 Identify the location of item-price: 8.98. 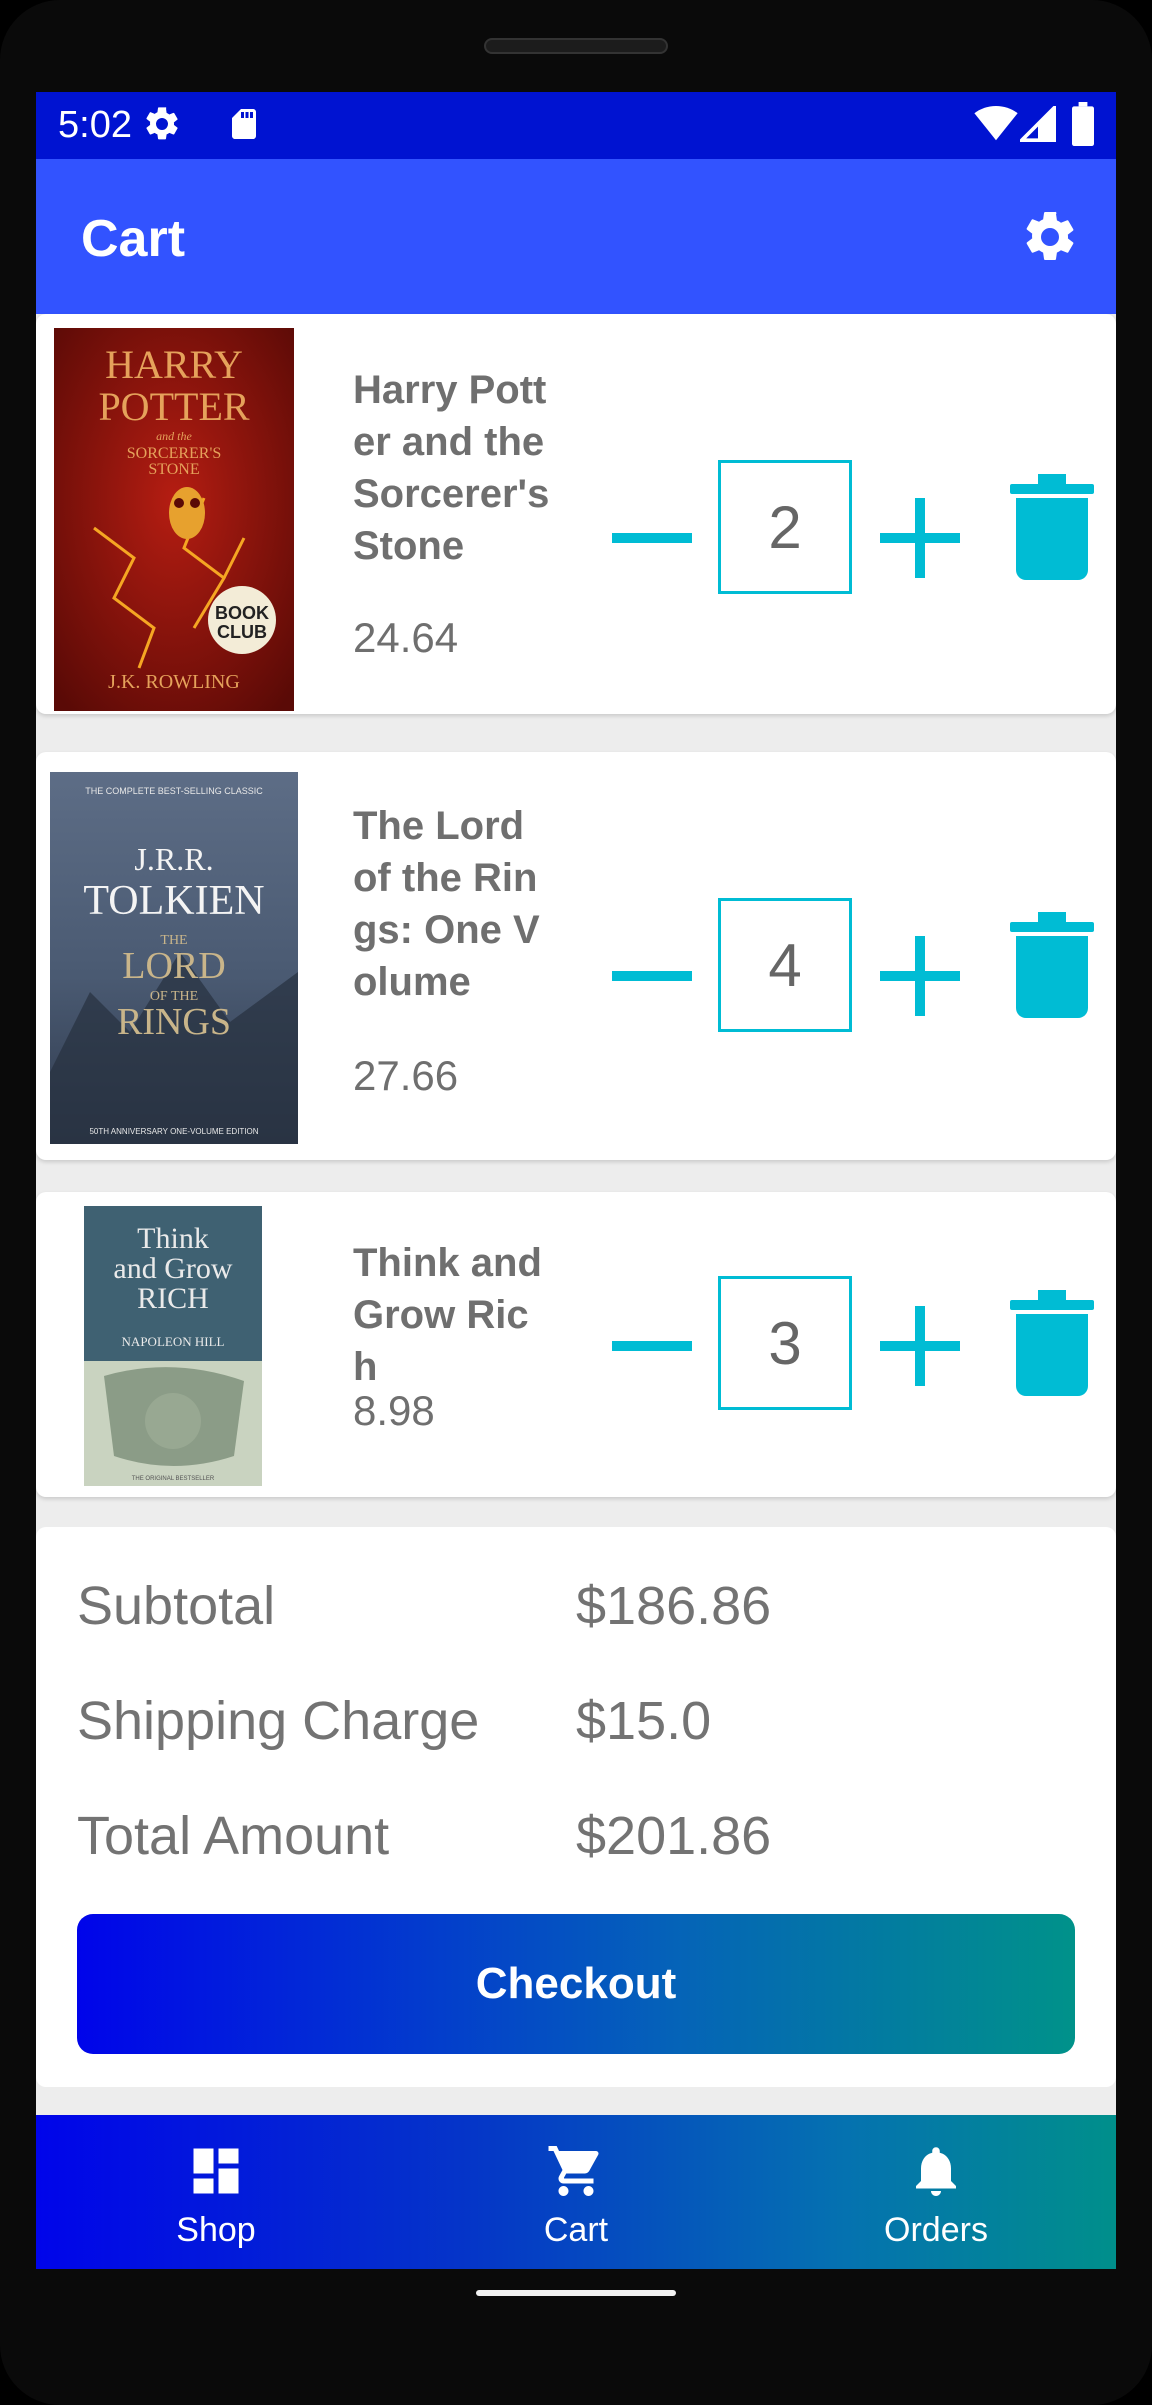
(394, 1410).